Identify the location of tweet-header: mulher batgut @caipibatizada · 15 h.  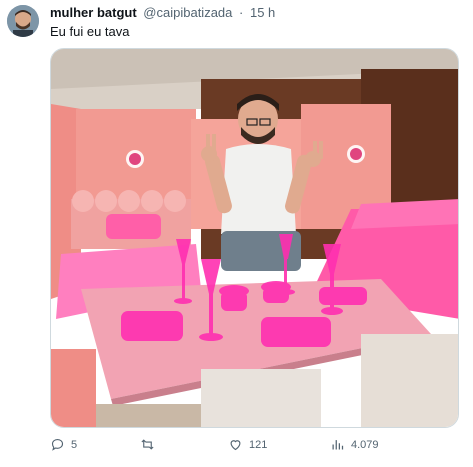
(162, 13).